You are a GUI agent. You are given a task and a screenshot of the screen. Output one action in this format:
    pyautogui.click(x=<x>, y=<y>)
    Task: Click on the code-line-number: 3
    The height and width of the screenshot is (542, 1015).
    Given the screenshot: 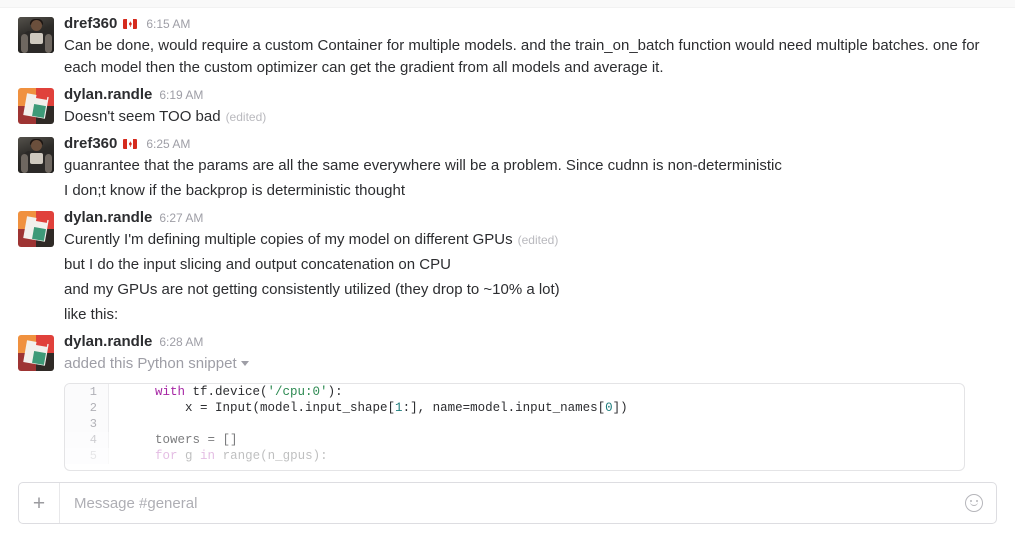 What is the action you would take?
    pyautogui.click(x=87, y=424)
    